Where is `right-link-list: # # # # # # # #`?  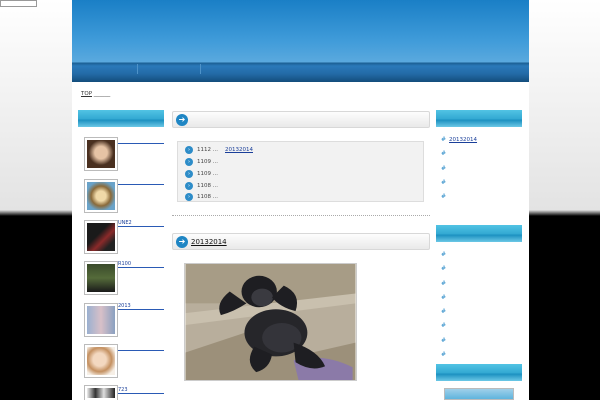 right-link-list: # # # # # # # # is located at coordinates (479, 303).